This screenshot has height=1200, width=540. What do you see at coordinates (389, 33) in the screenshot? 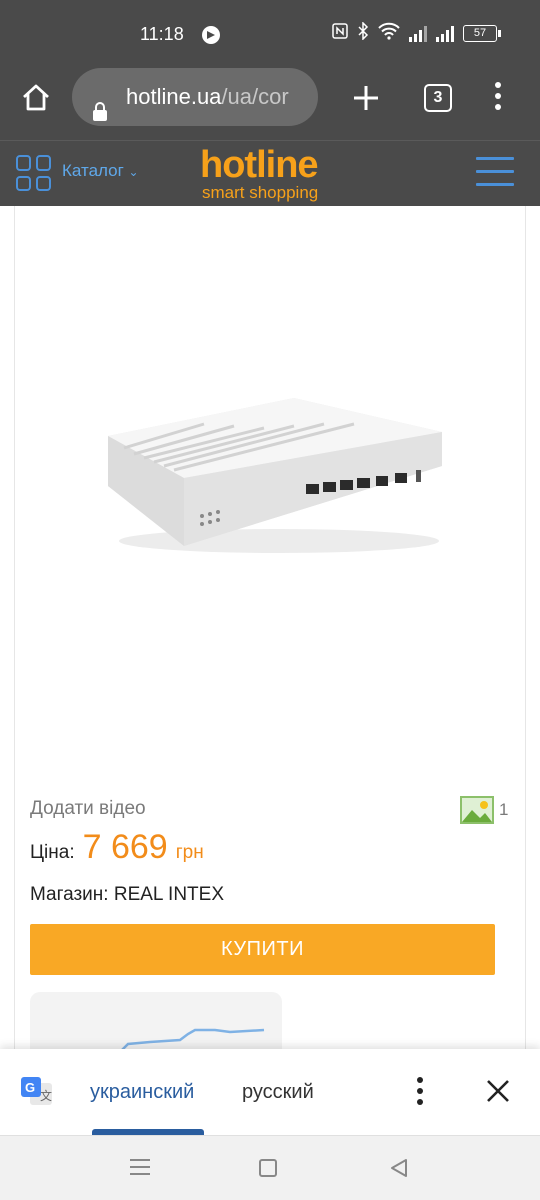
I see `wifi-icon` at bounding box center [389, 33].